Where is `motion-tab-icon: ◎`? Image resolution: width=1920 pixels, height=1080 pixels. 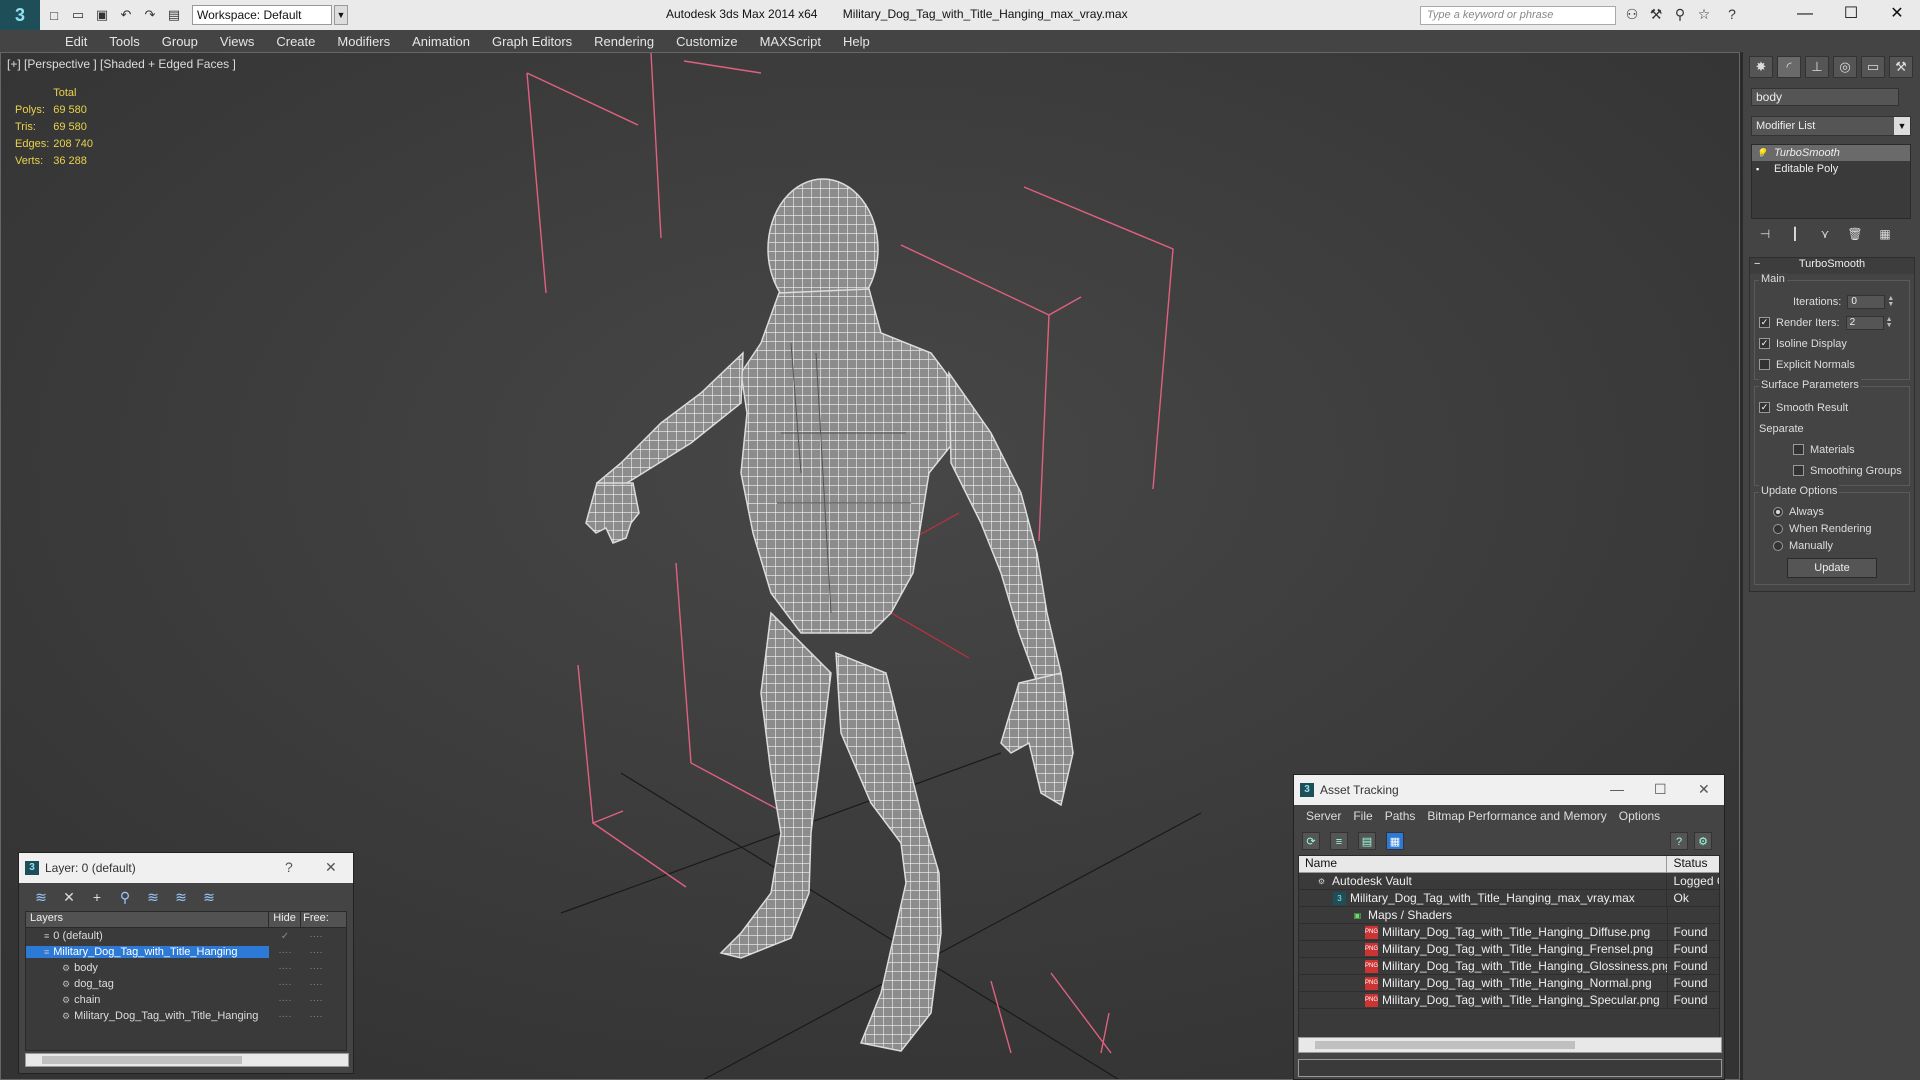
motion-tab-icon: ◎ is located at coordinates (1845, 67).